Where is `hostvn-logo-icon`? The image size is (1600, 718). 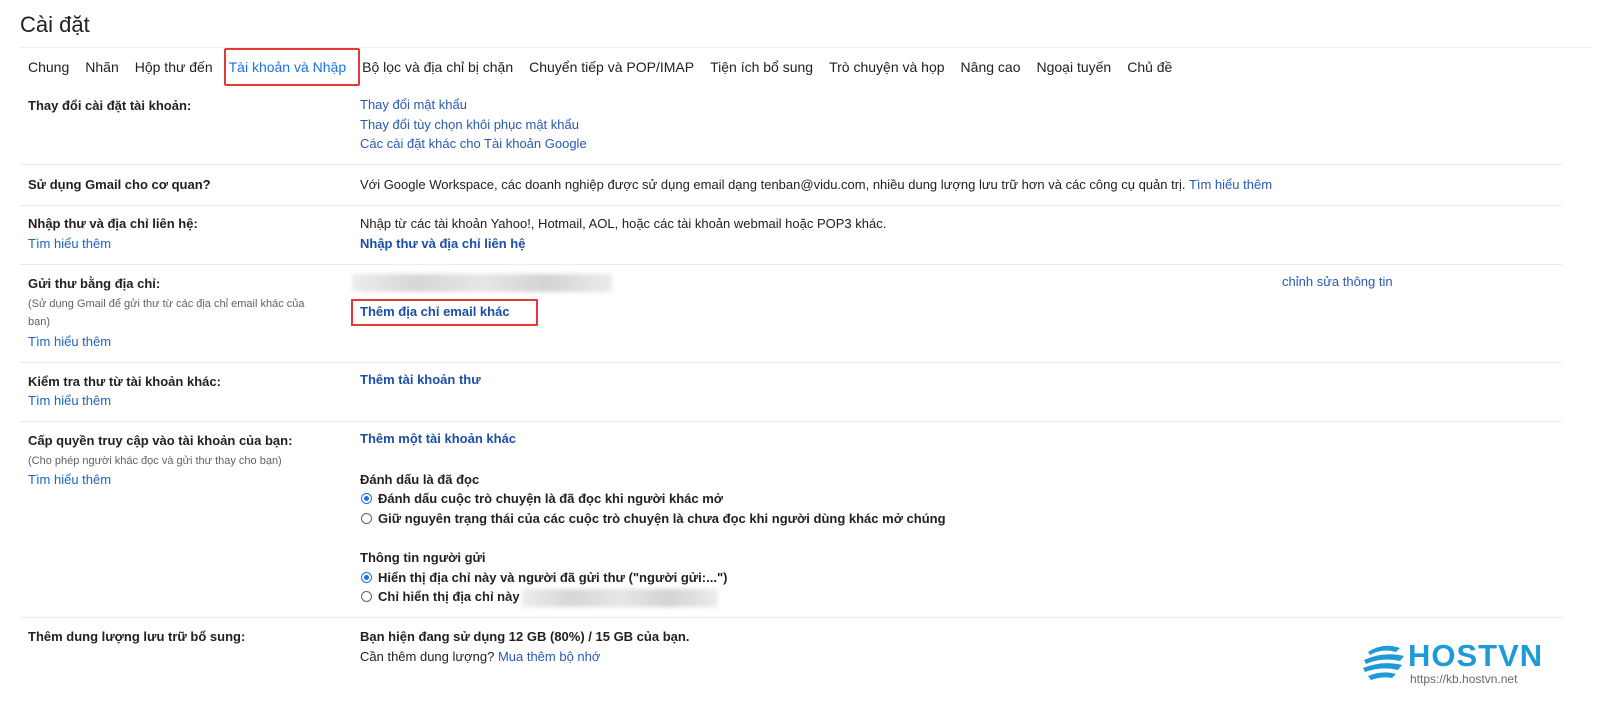
hostvn-logo-icon is located at coordinates (1383, 662).